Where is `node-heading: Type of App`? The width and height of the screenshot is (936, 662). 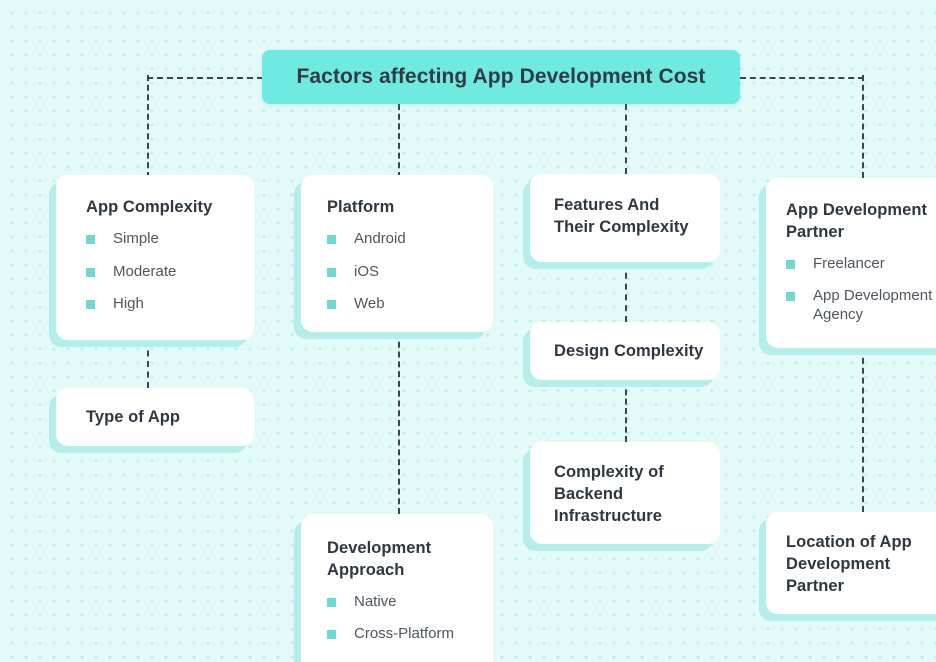
node-heading: Type of App is located at coordinates (133, 417).